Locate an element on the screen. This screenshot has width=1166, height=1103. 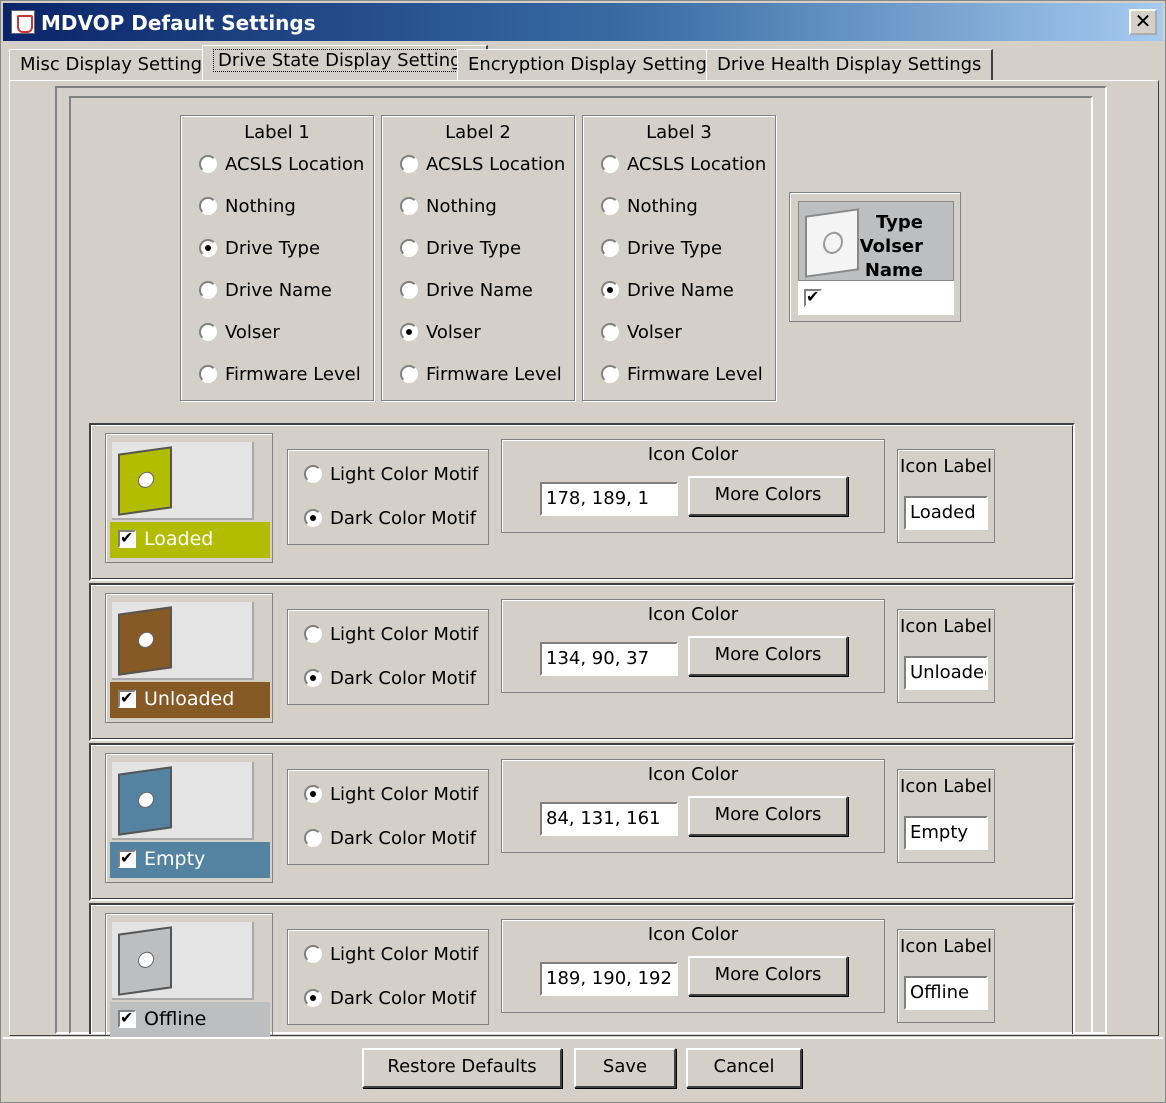
preview-check-row is located at coordinates (876, 298).